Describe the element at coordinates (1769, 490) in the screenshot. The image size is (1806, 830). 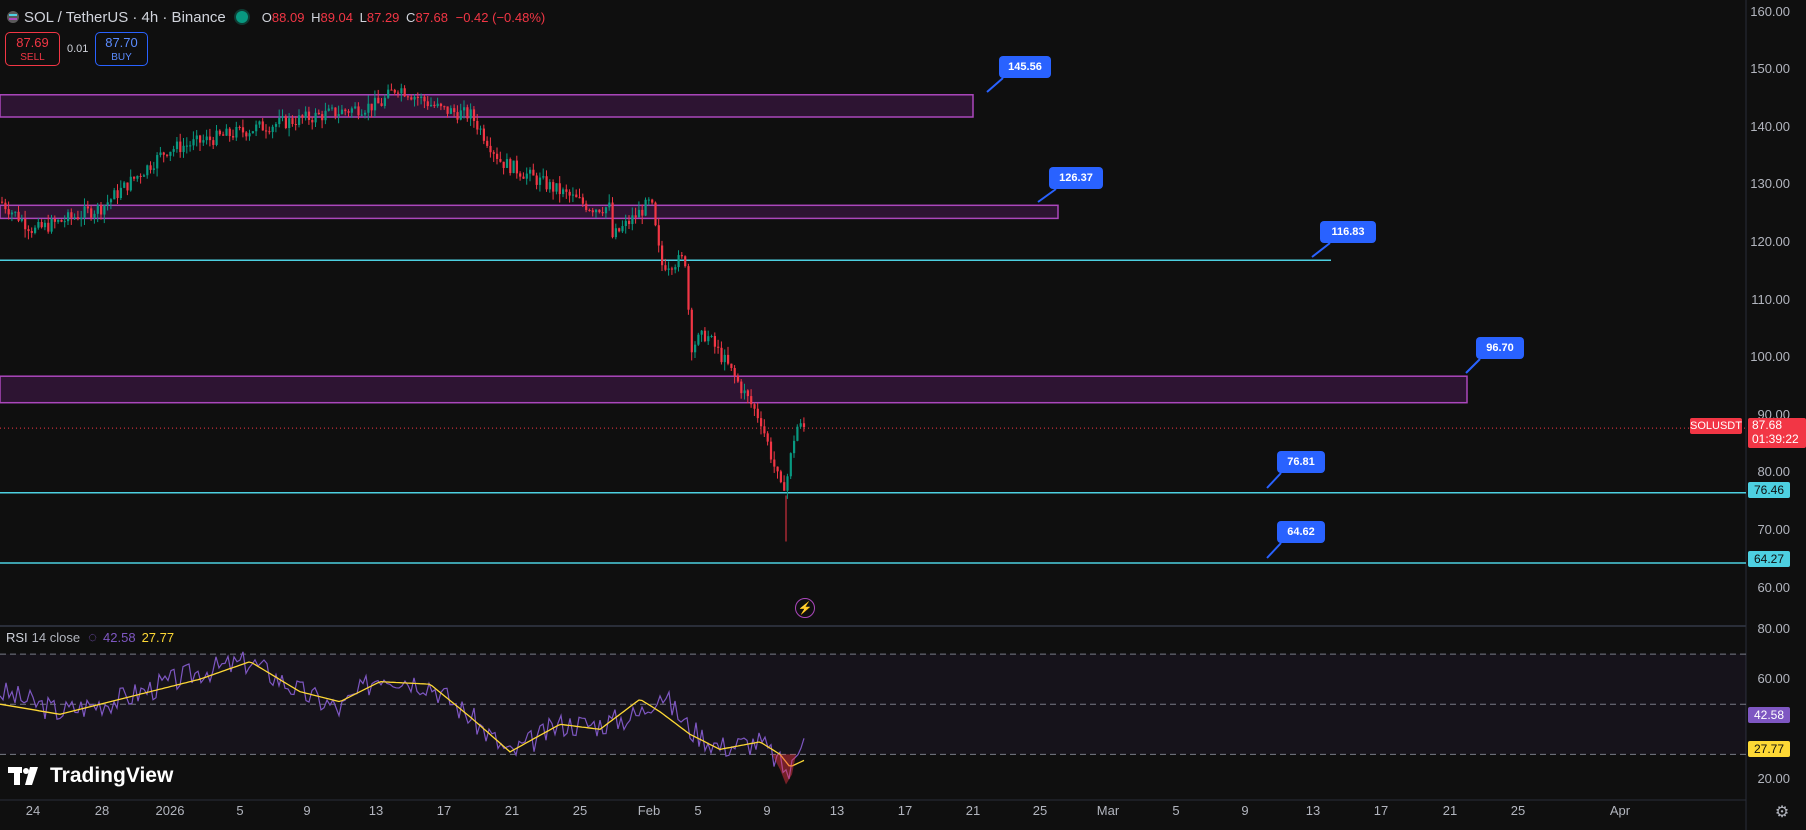
I see `level-tag-upper: 76.46` at that location.